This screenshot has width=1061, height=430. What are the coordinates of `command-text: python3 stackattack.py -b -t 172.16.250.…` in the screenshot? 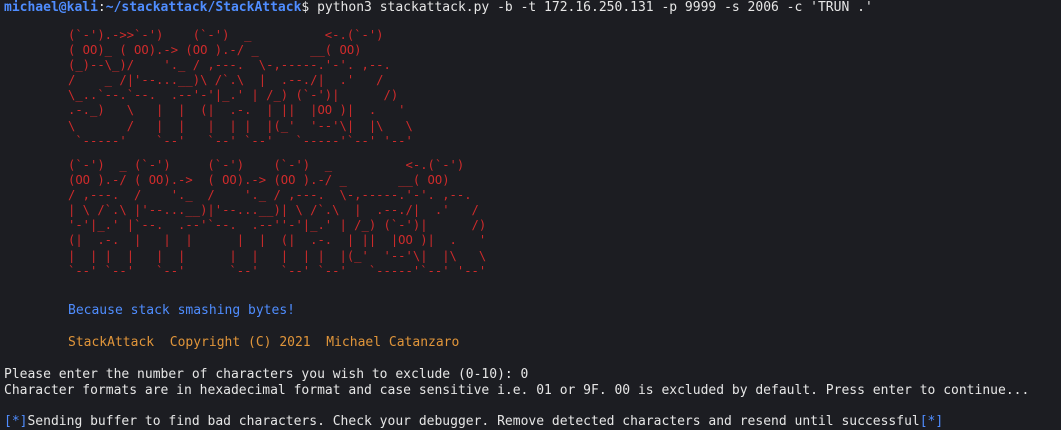 It's located at (591, 7).